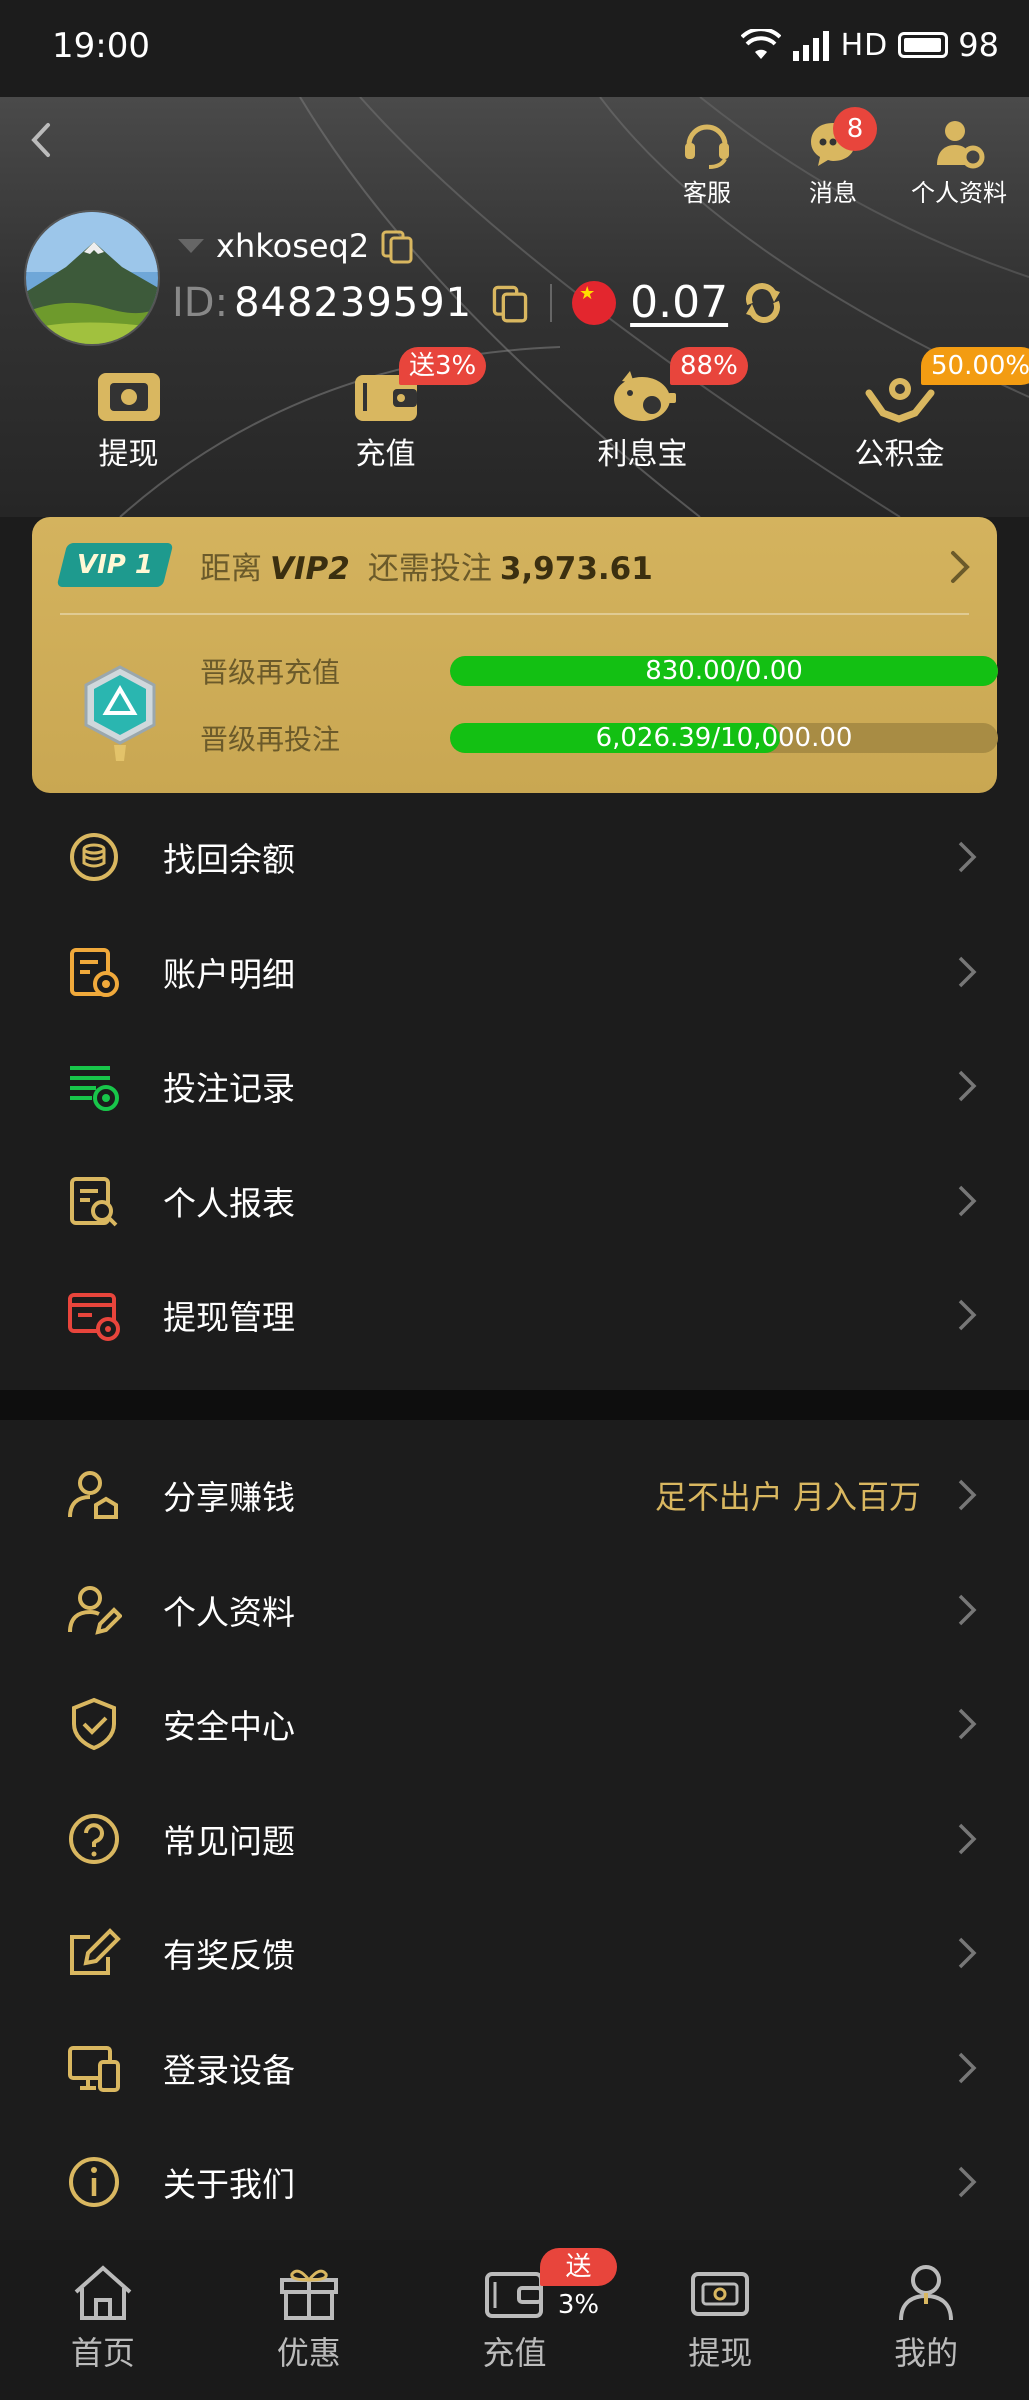 The height and width of the screenshot is (2400, 1029). Describe the element at coordinates (229, 1727) in the screenshot. I see `menu-label: 安全中心` at that location.